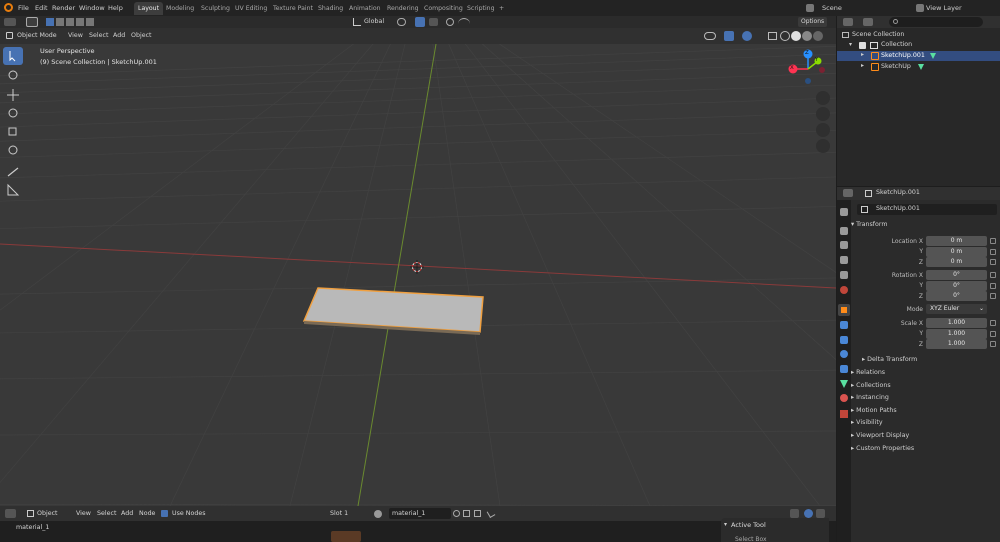  Describe the element at coordinates (807, 36) in the screenshot. I see `shading-material-icon` at that location.